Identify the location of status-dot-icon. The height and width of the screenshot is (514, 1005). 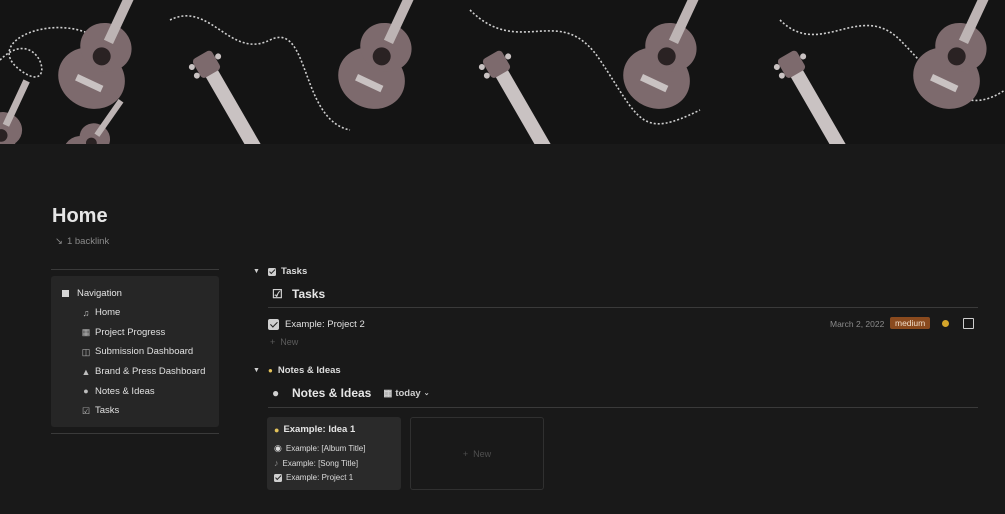
(945, 323).